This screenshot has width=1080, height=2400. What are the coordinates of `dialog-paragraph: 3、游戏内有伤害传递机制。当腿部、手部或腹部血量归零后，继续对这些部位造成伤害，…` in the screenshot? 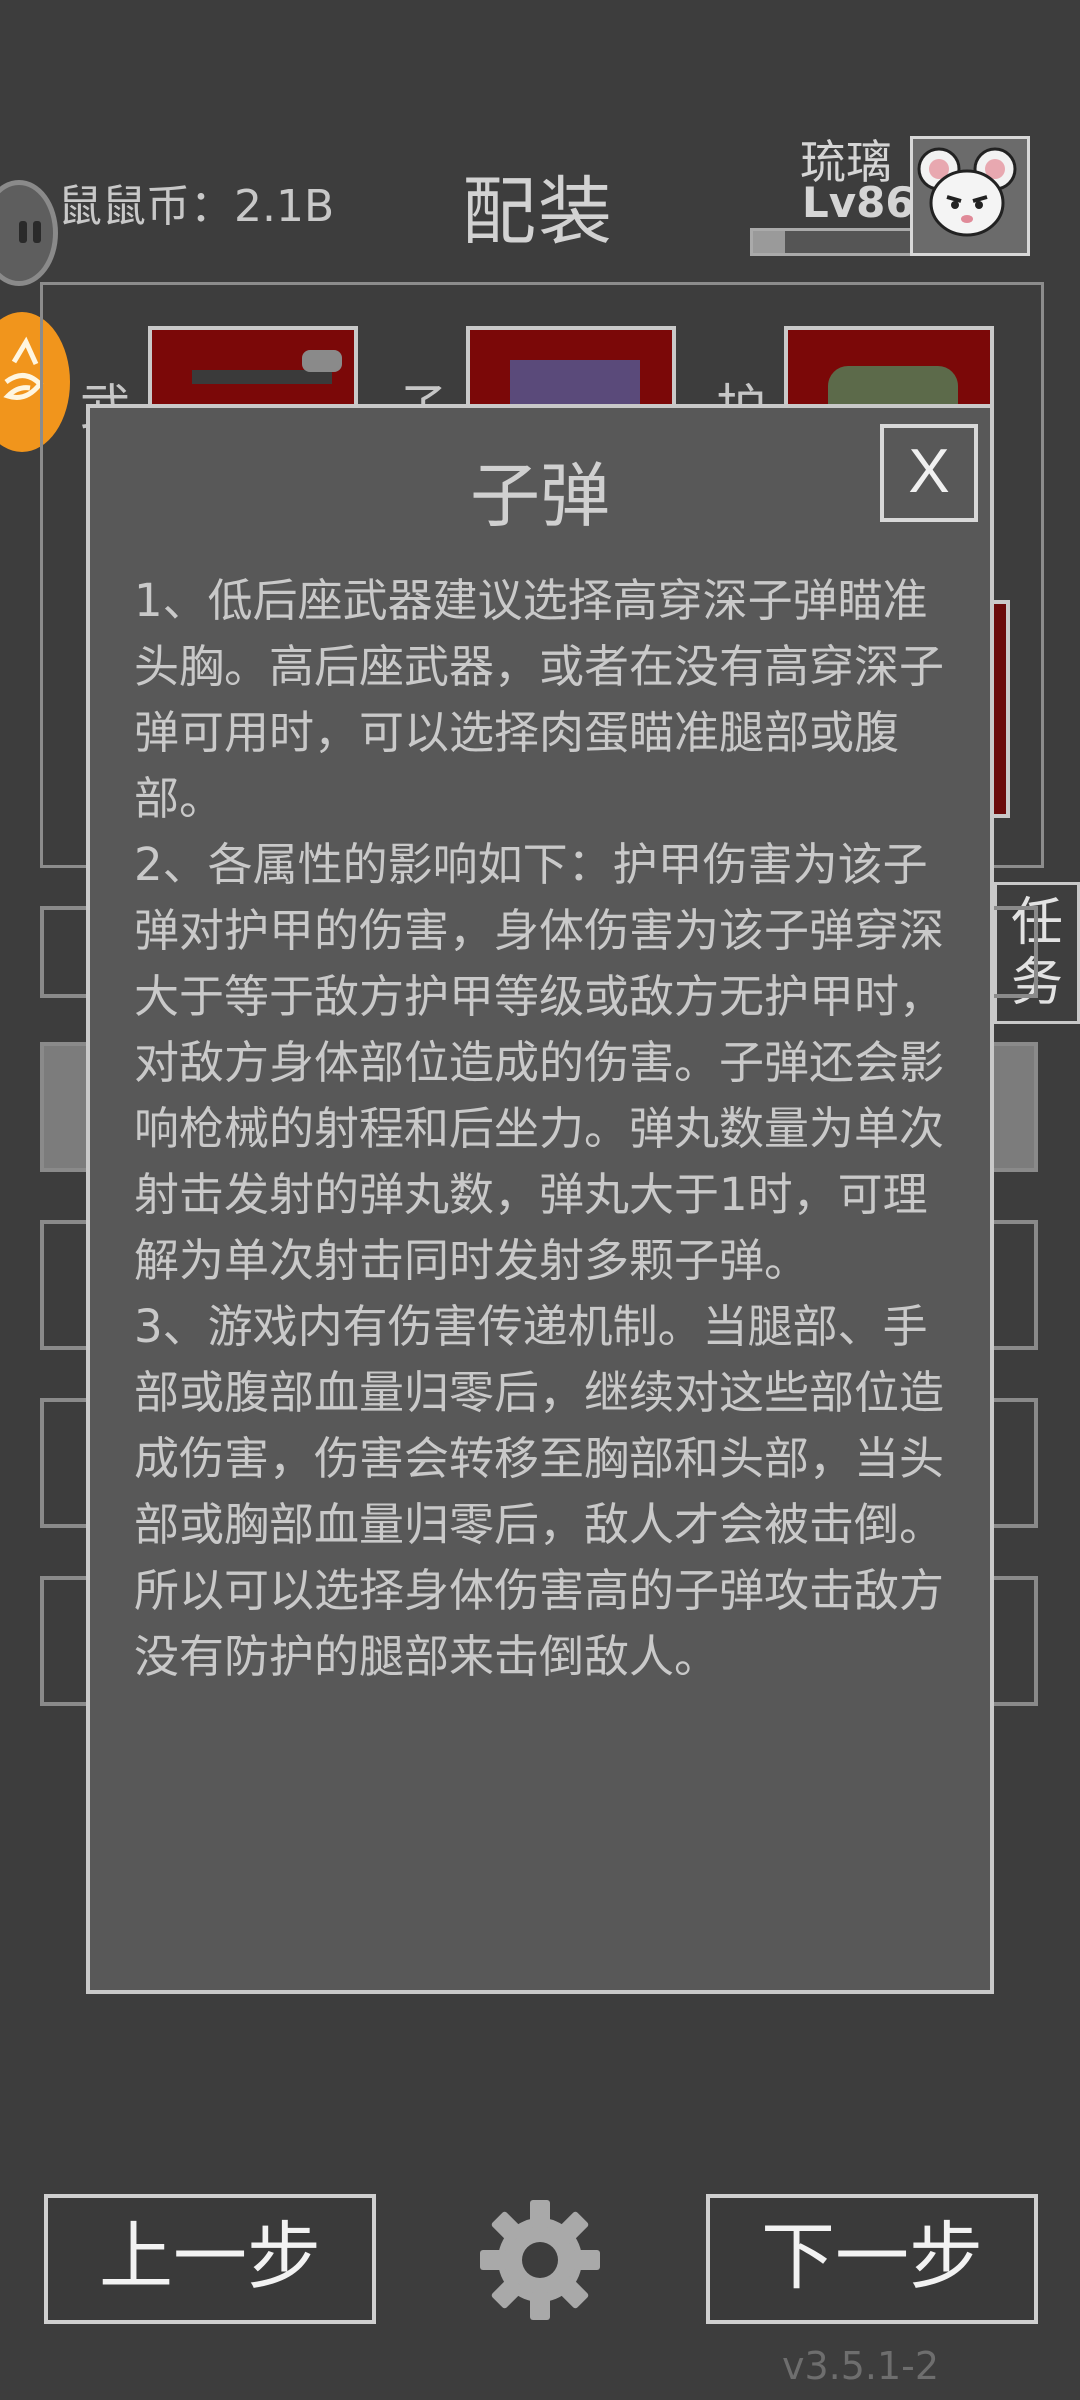 It's located at (539, 1491).